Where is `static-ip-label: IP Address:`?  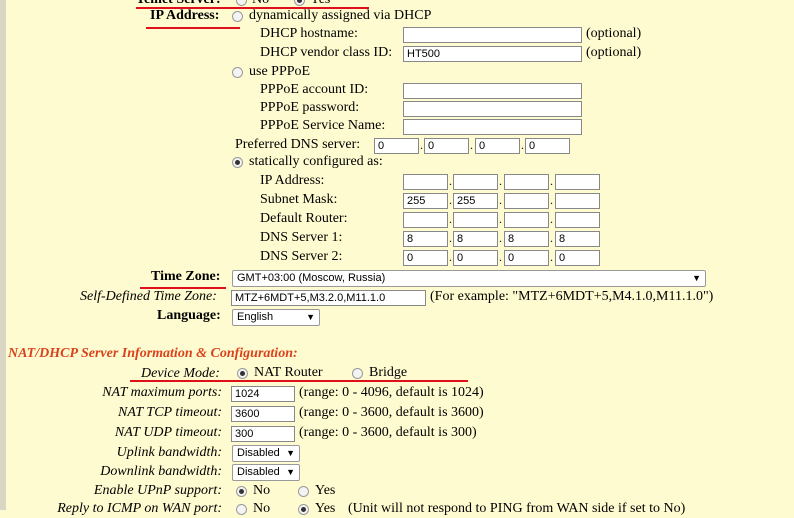 static-ip-label: IP Address: is located at coordinates (292, 180).